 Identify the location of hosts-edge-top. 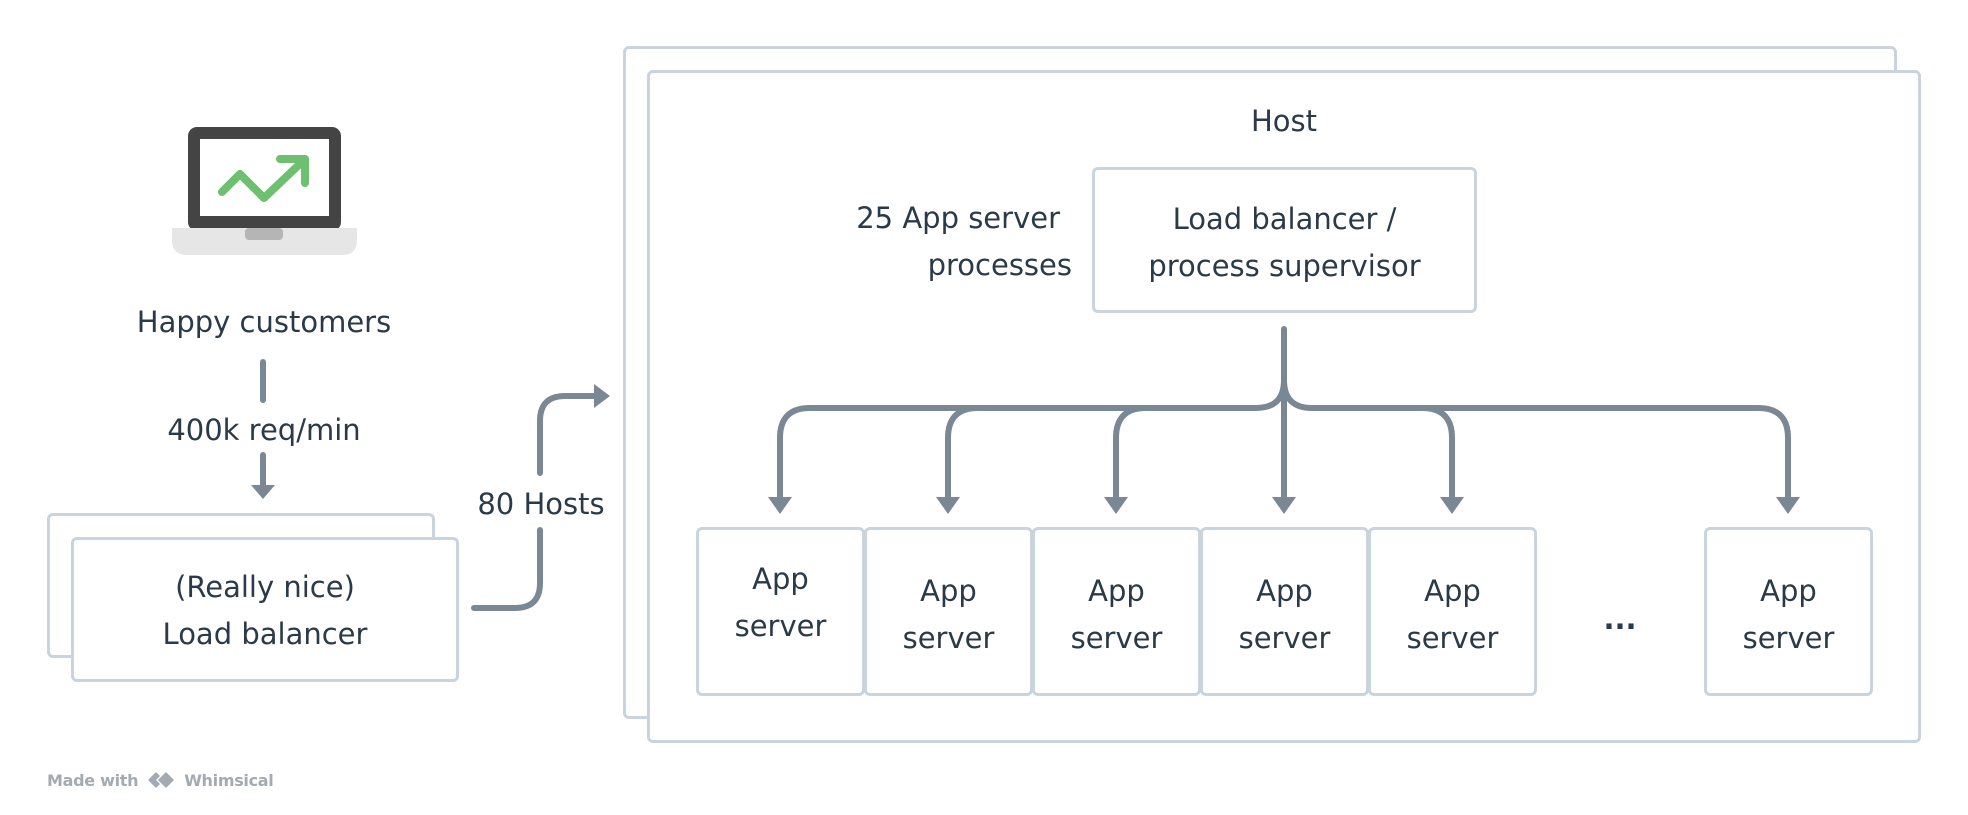
(567, 434).